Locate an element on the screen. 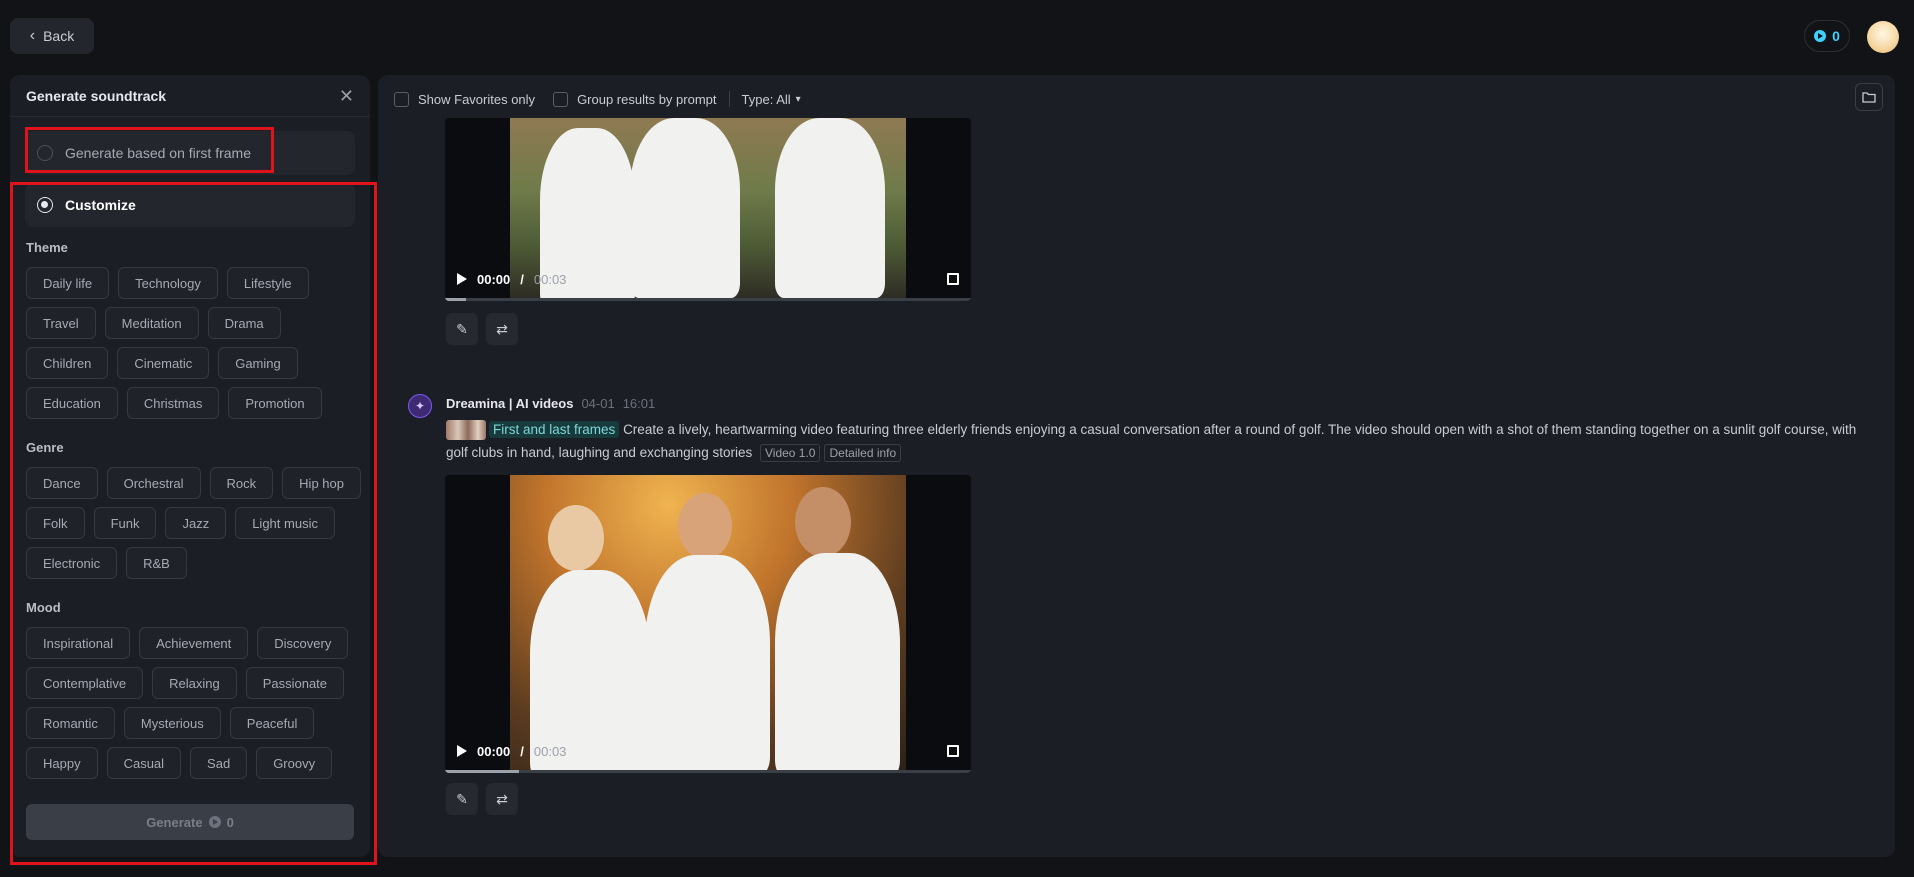  group-checkbox is located at coordinates (561, 99).